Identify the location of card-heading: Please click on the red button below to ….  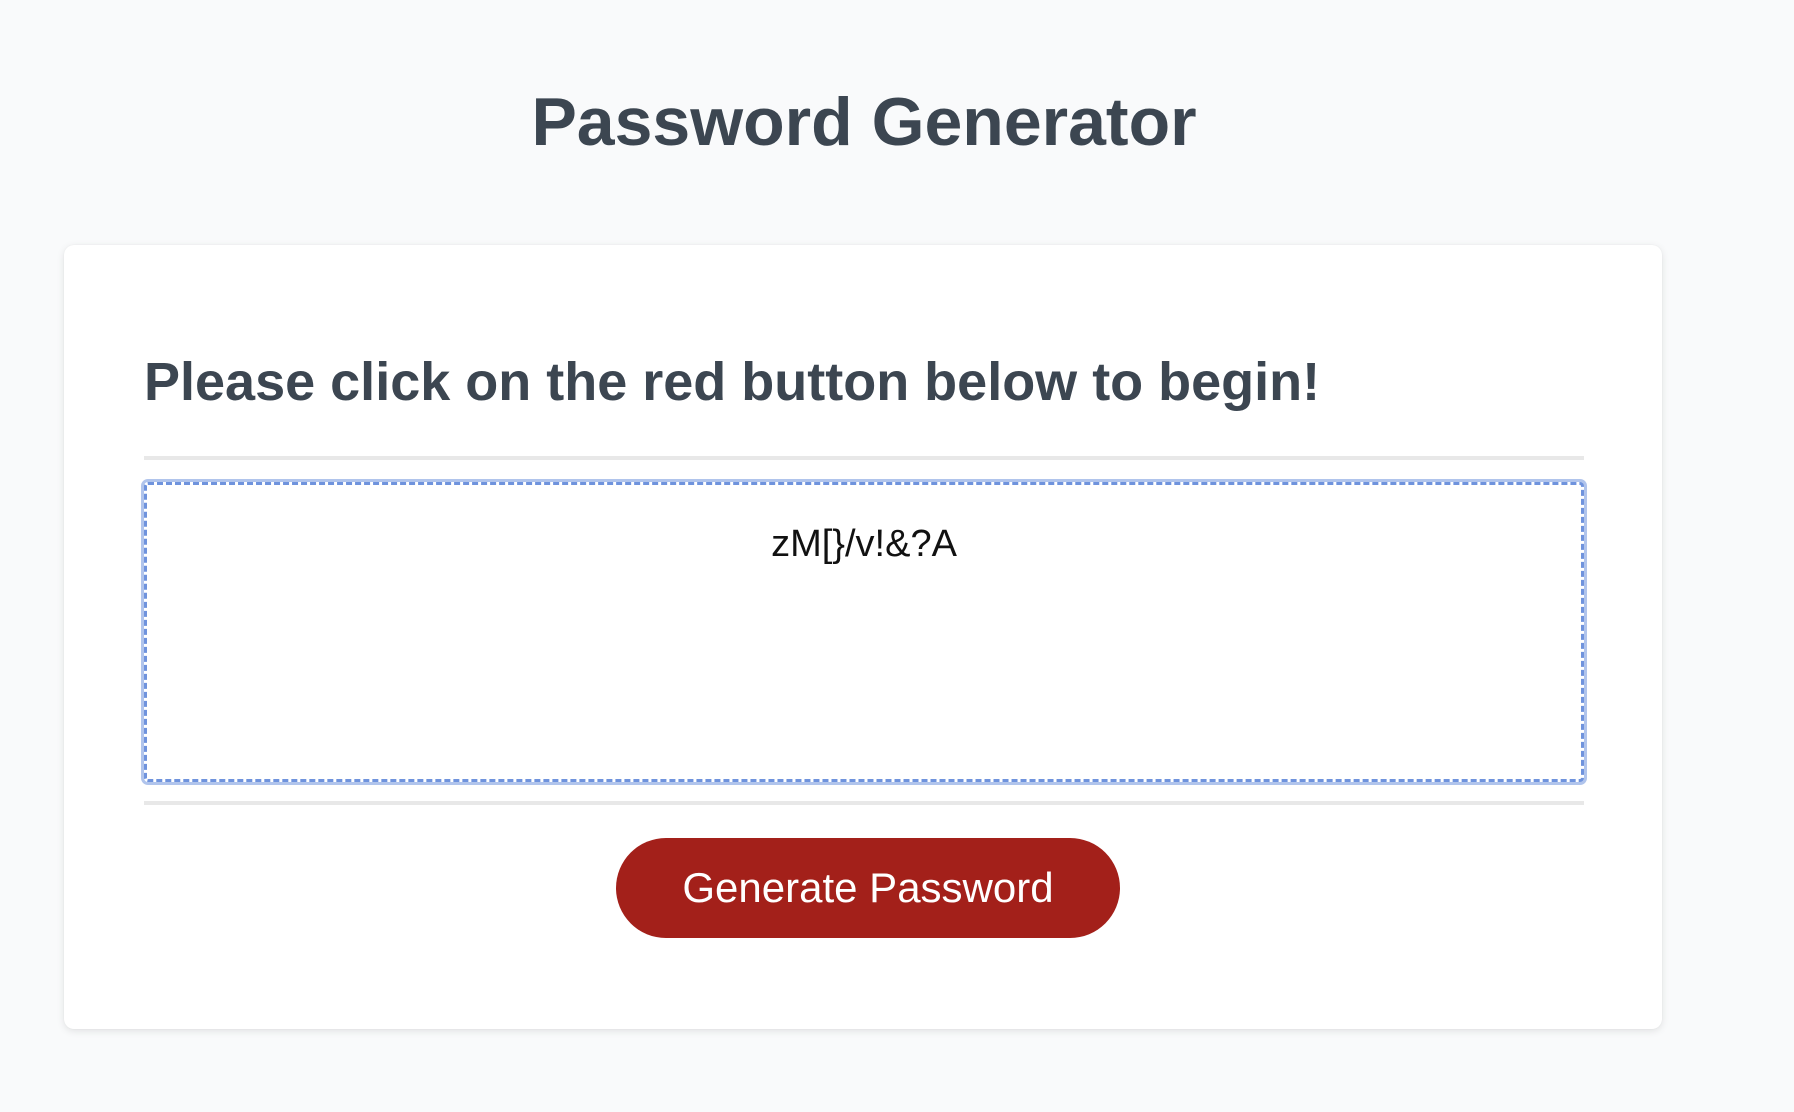
(732, 382).